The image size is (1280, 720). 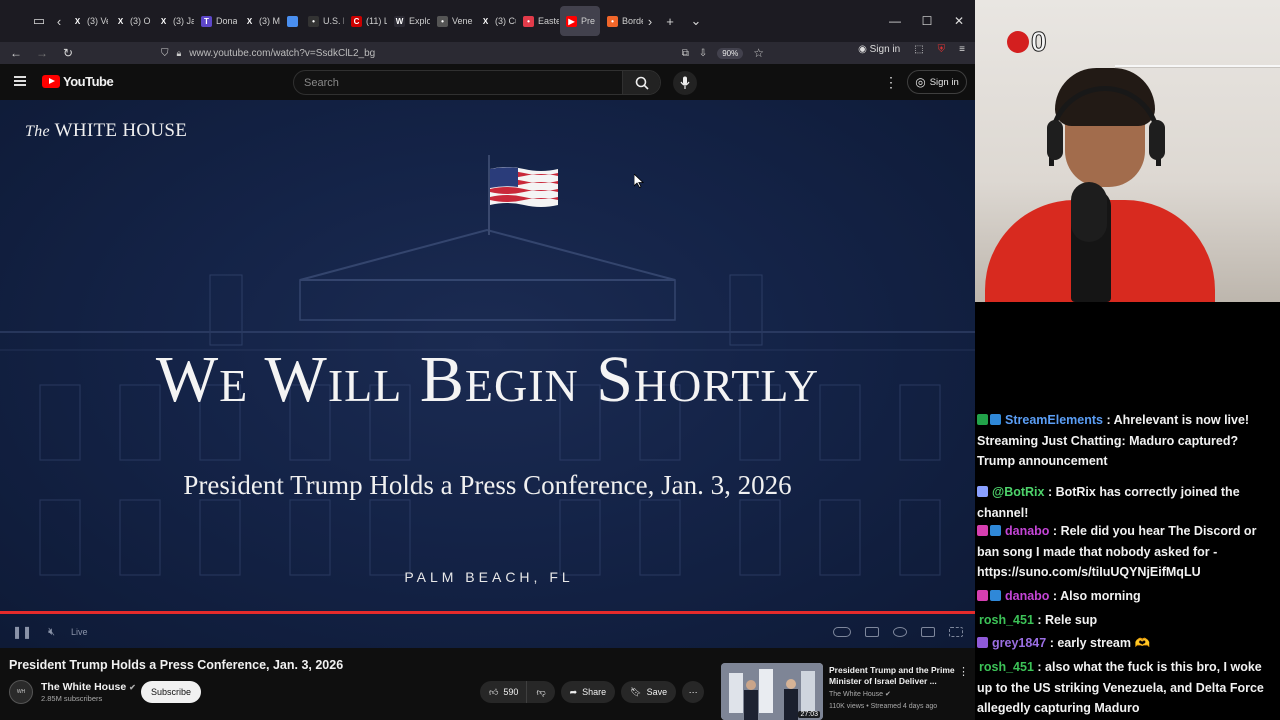 I want to click on youtube-header: YouTube Search ⋮ ◎ Sign in, so click(x=487, y=82).